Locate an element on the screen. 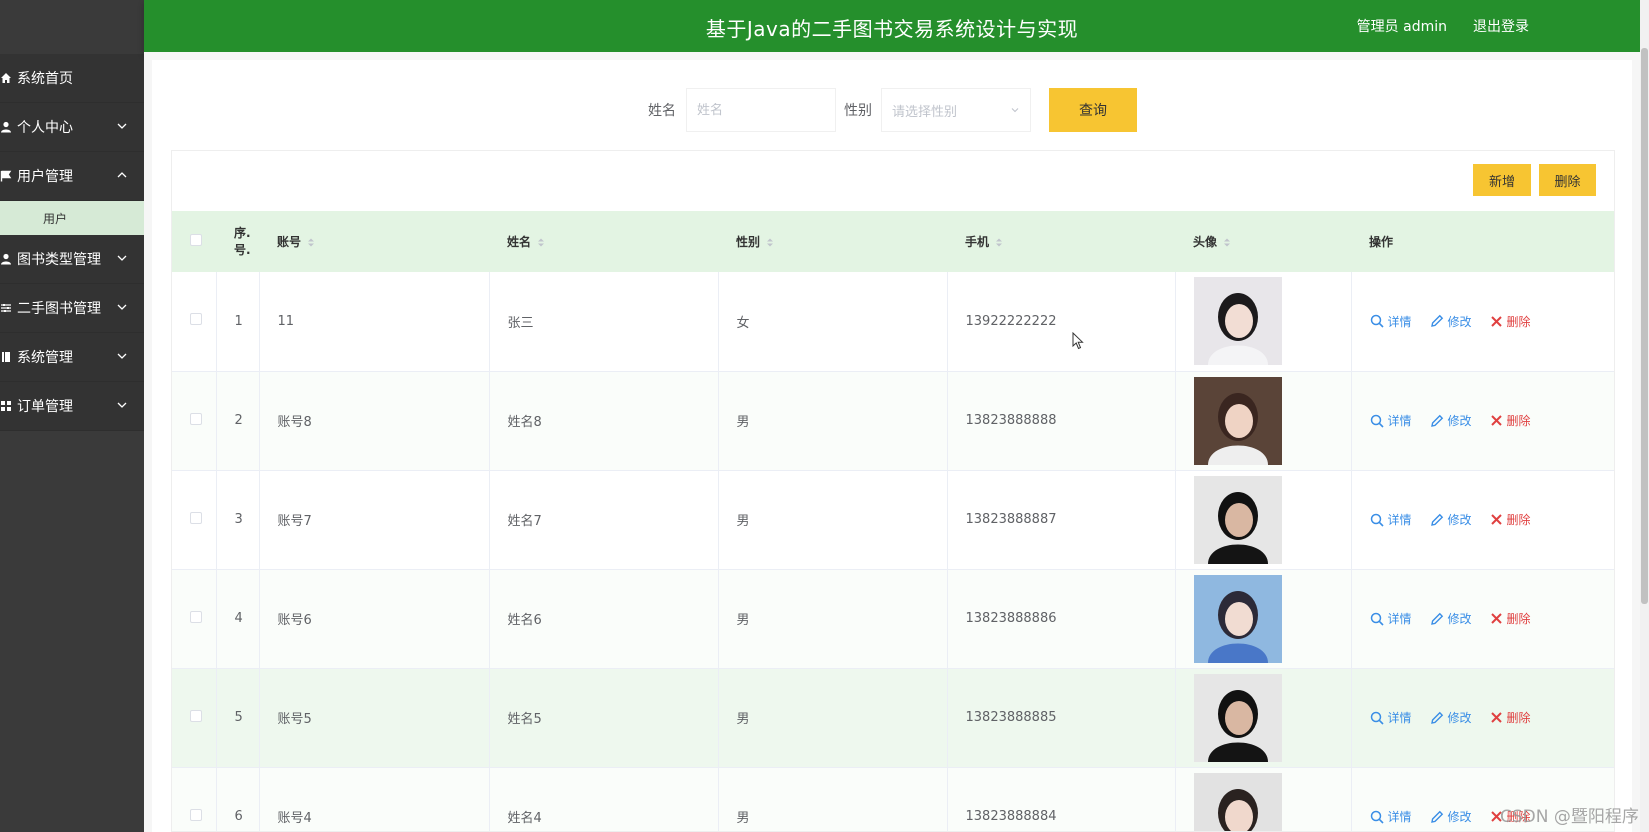 The width and height of the screenshot is (1649, 832). current-user: 管理员 admin is located at coordinates (1402, 26).